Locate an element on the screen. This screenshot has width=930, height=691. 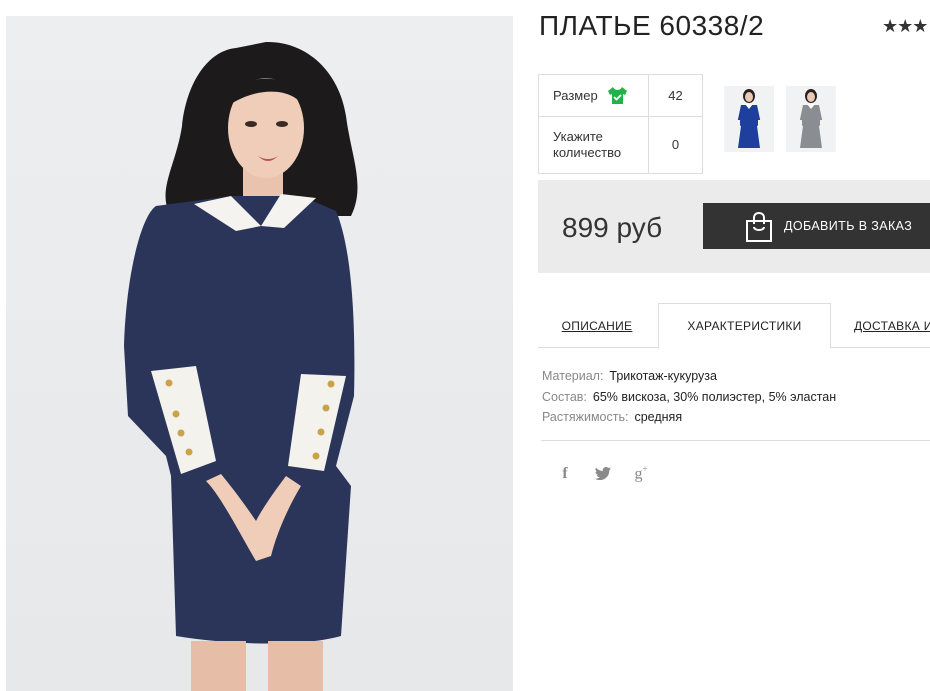
twitter-icon is located at coordinates (603, 474).